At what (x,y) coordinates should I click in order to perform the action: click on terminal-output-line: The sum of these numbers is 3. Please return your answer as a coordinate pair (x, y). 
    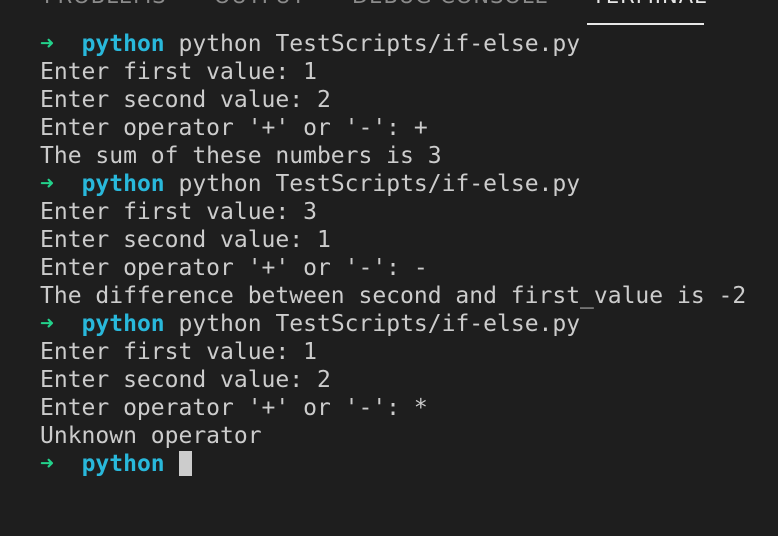
    Looking at the image, I should click on (241, 156).